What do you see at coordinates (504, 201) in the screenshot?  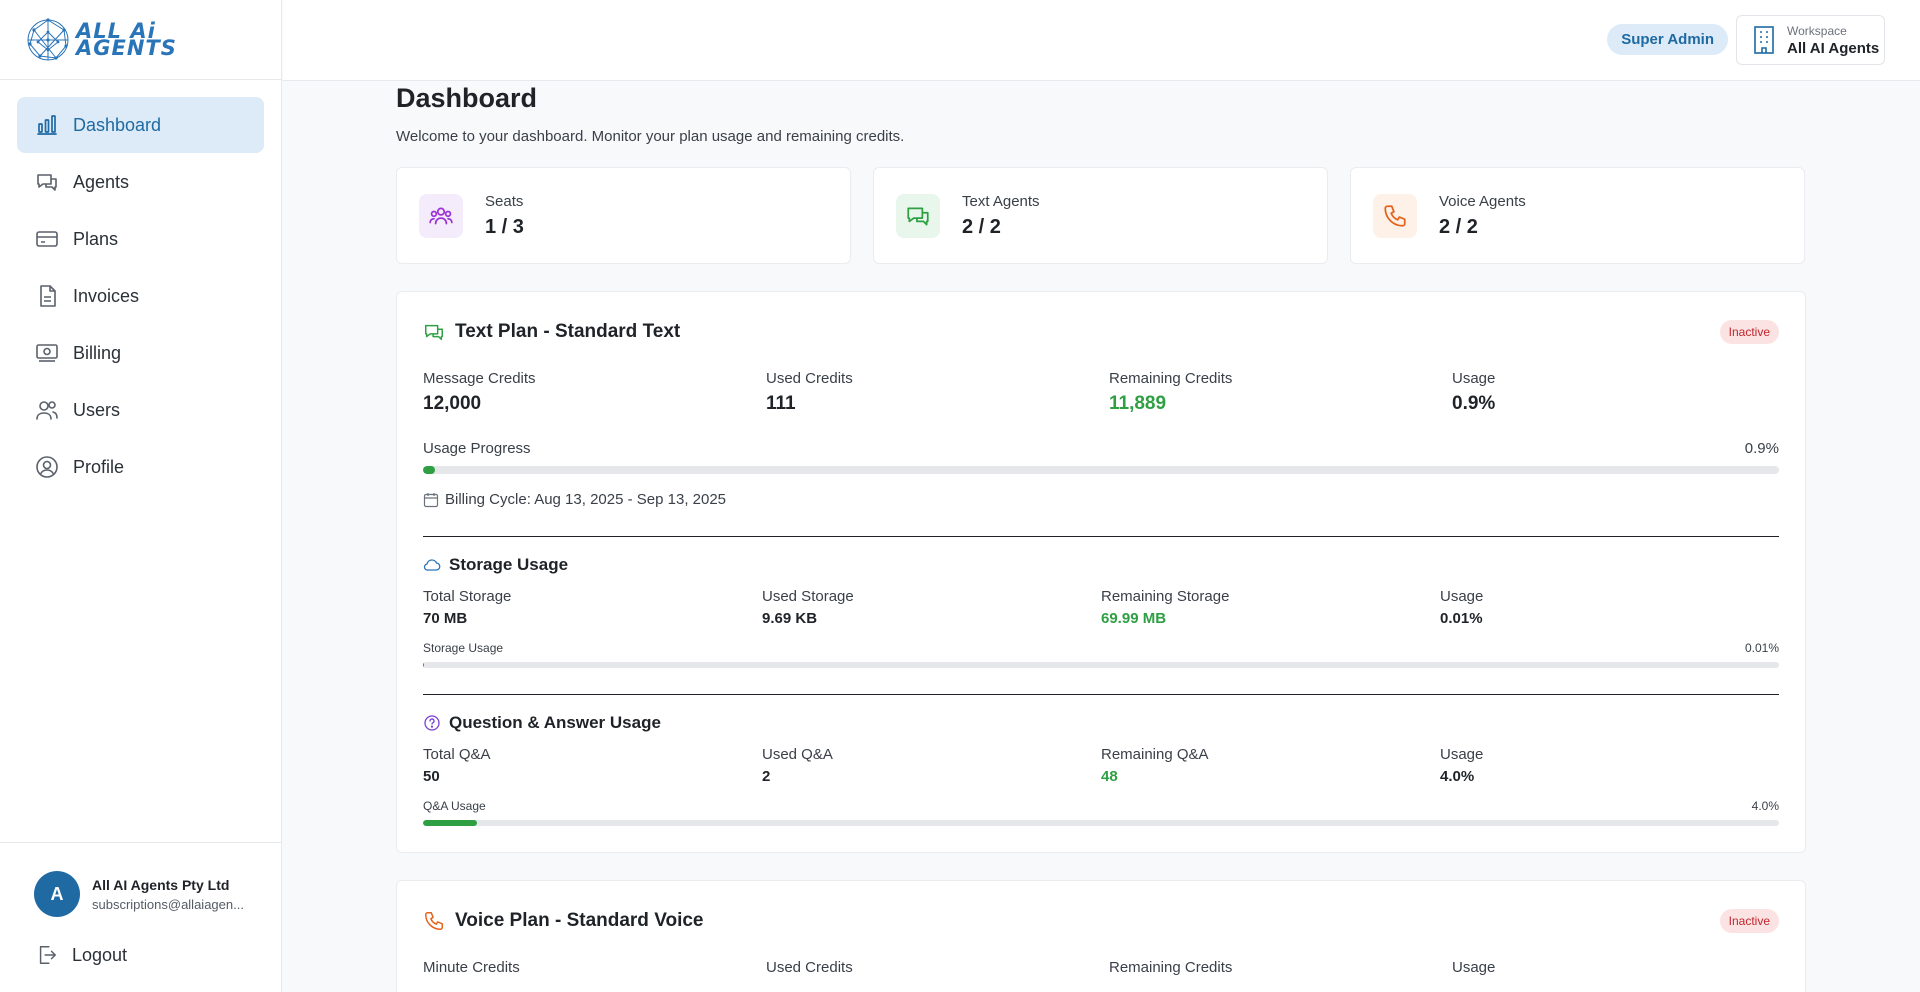 I see `stat-label: Seats` at bounding box center [504, 201].